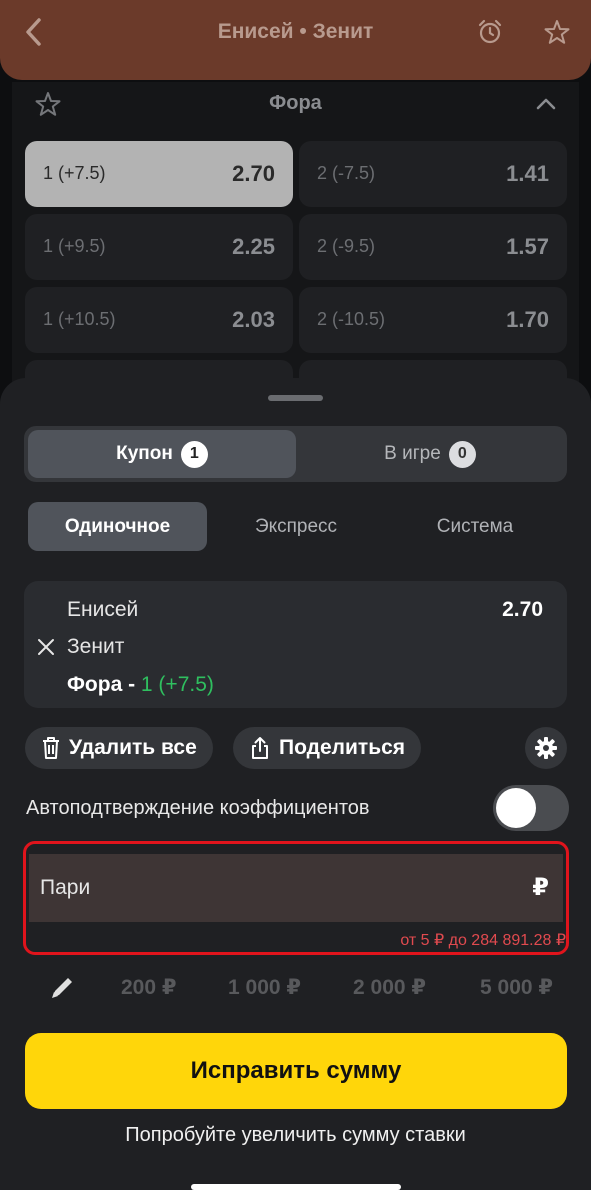  Describe the element at coordinates (148, 987) in the screenshot. I see `quick-amount-button: 200 ₽` at that location.